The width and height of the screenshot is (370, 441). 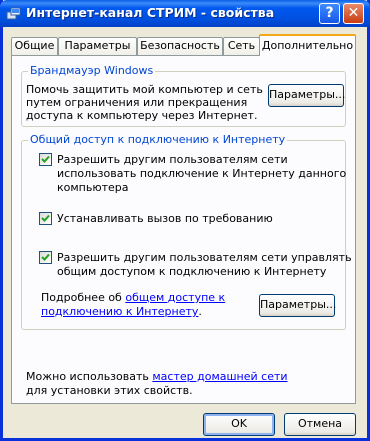 What do you see at coordinates (144, 89) in the screenshot?
I see `firewall-description-line-1: Помочь защитить мой компьютер и сеть` at bounding box center [144, 89].